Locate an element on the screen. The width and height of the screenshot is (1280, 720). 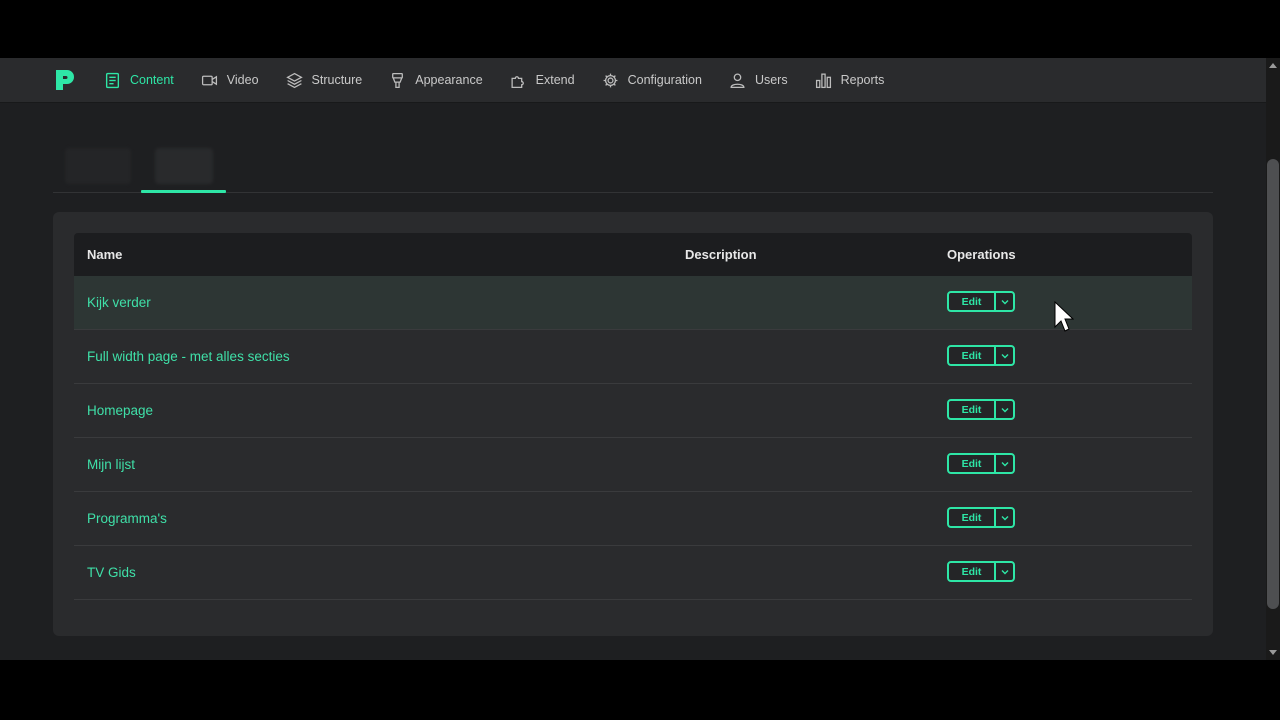
page-name-link: Mijn lijst is located at coordinates (111, 464).